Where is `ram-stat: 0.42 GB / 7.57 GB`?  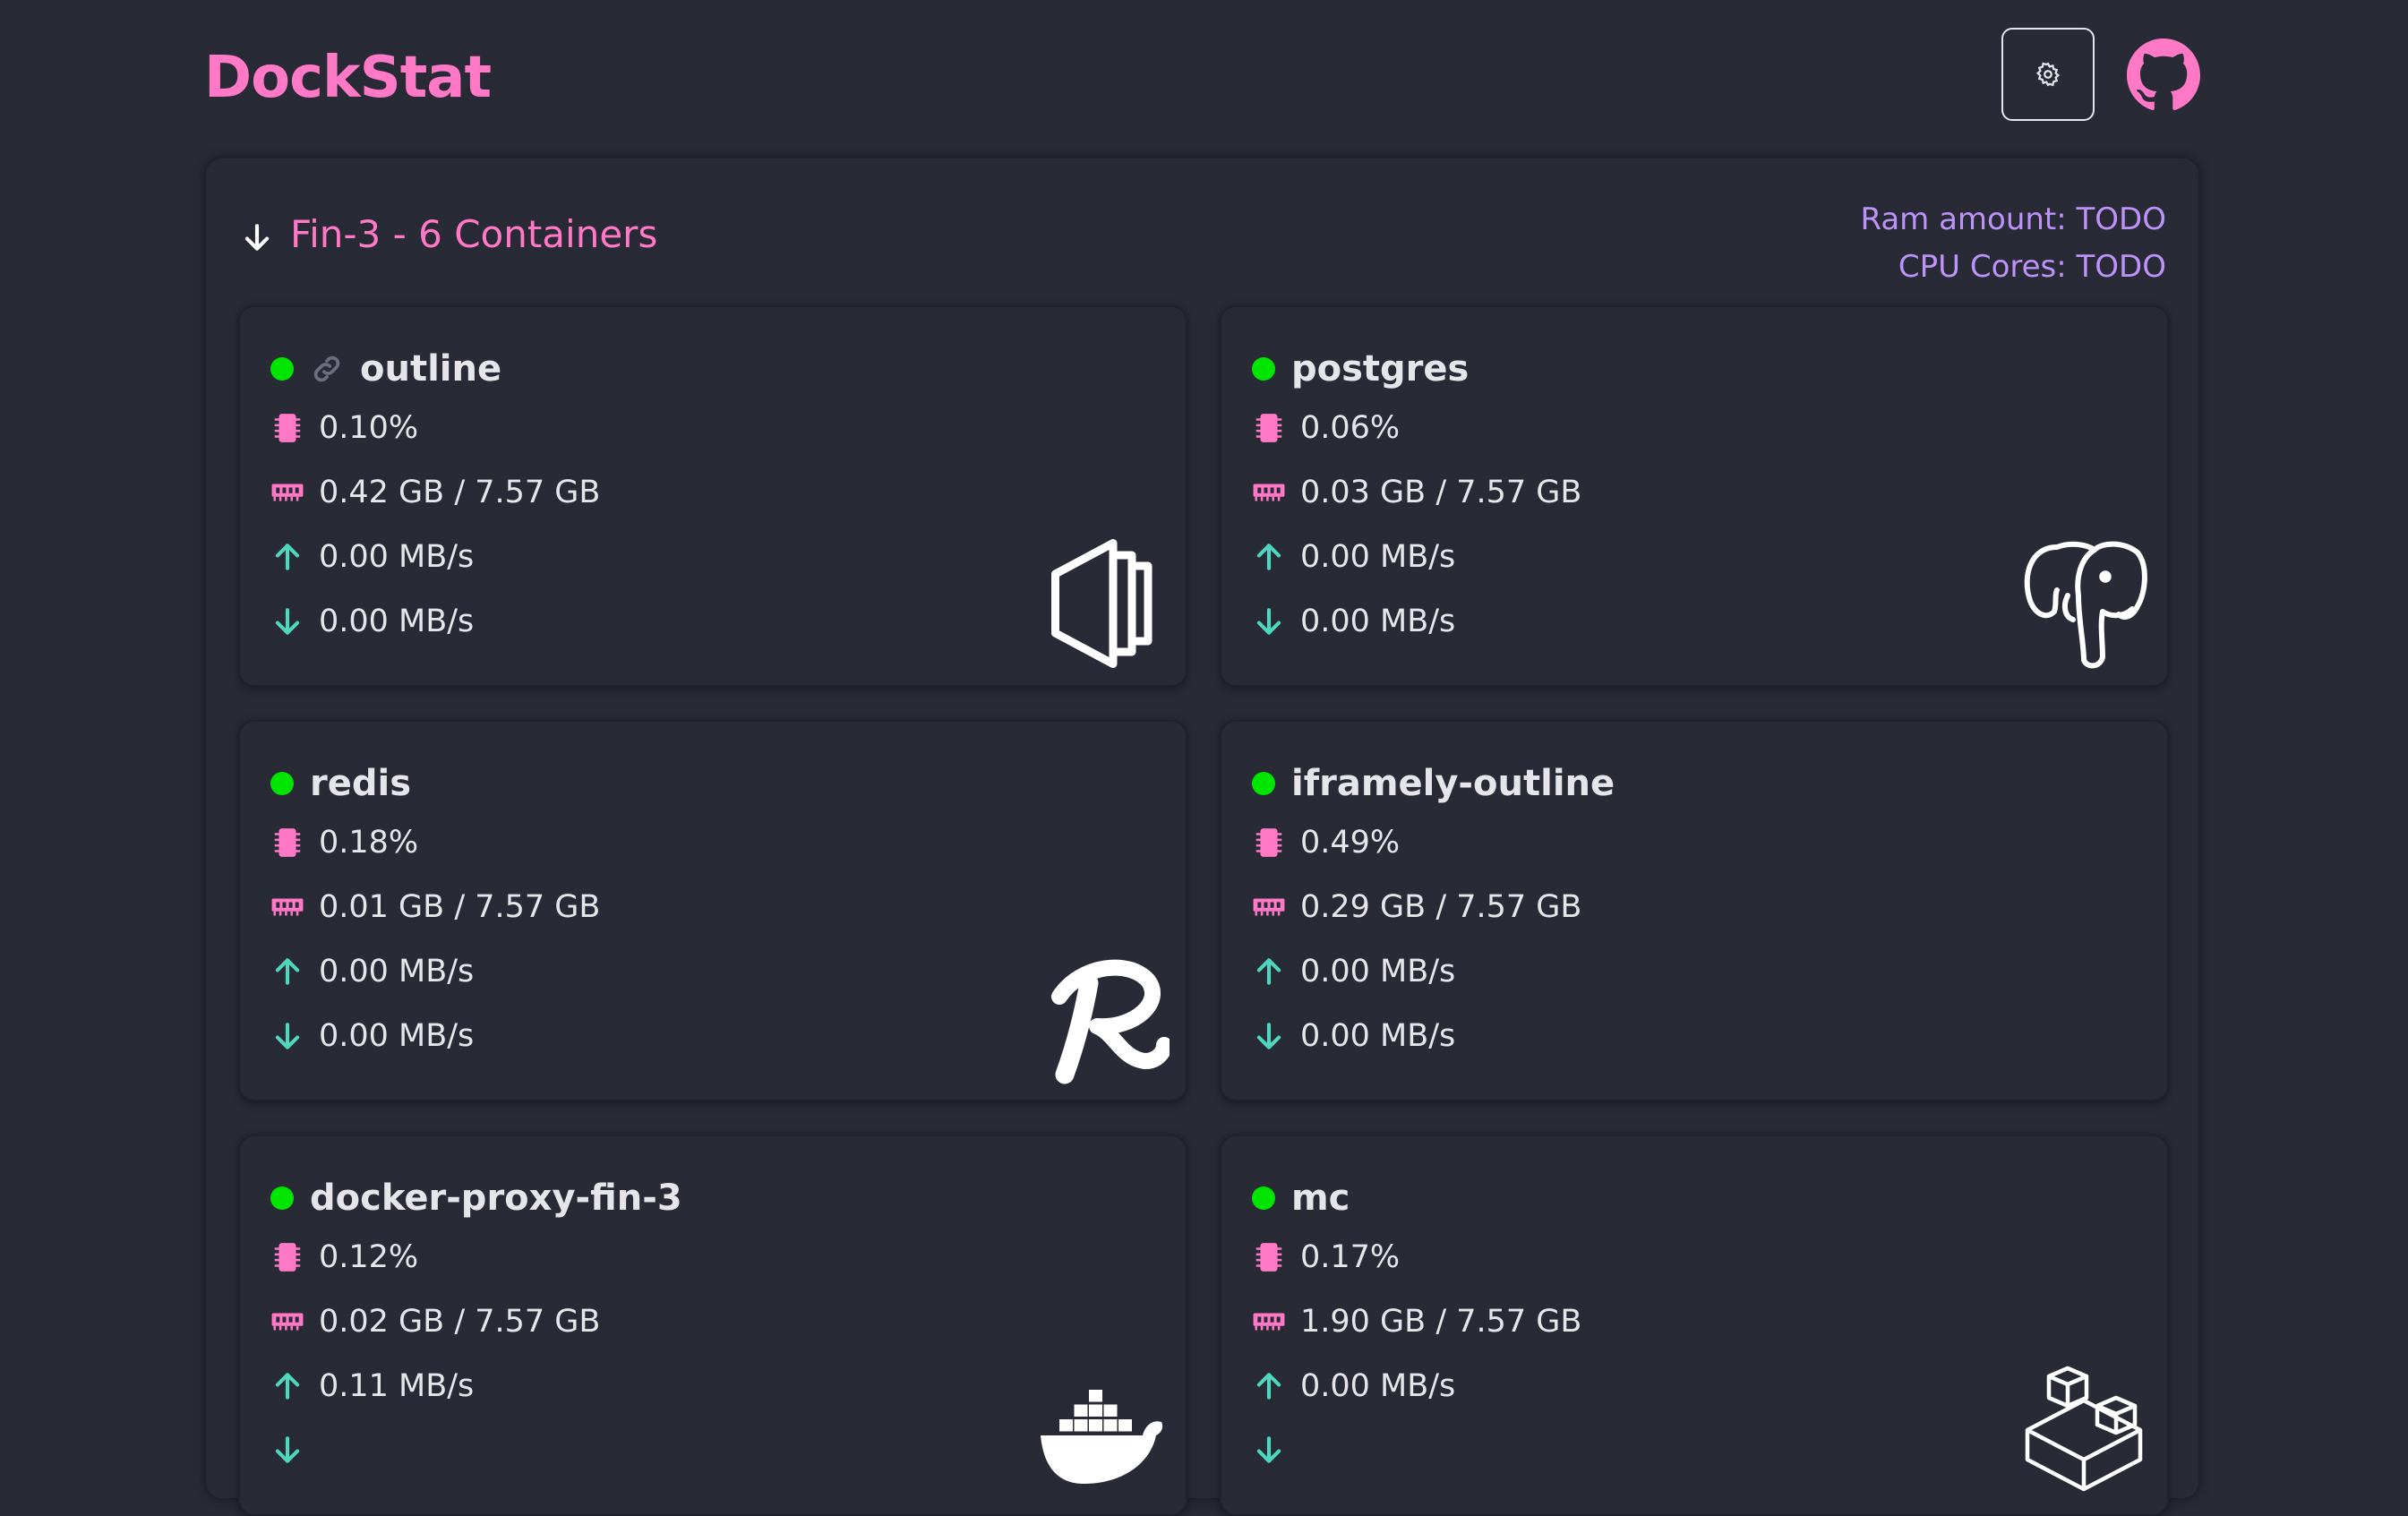
ram-stat: 0.42 GB / 7.57 GB is located at coordinates (435, 492).